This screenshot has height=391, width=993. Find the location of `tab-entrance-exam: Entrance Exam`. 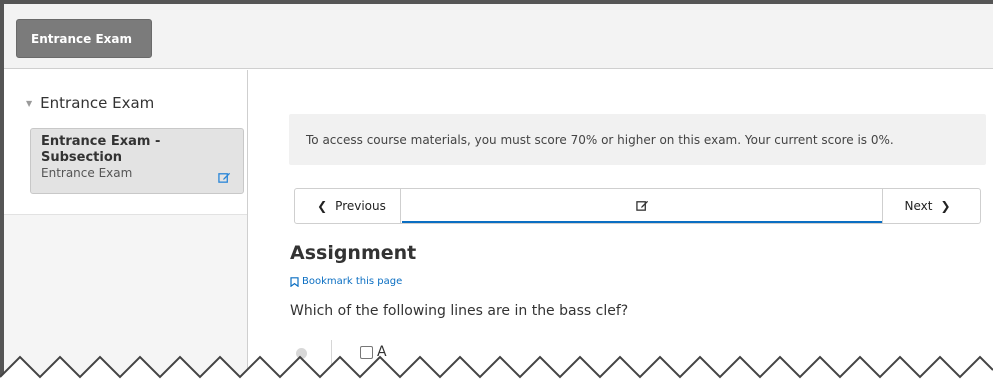

tab-entrance-exam: Entrance Exam is located at coordinates (84, 38).